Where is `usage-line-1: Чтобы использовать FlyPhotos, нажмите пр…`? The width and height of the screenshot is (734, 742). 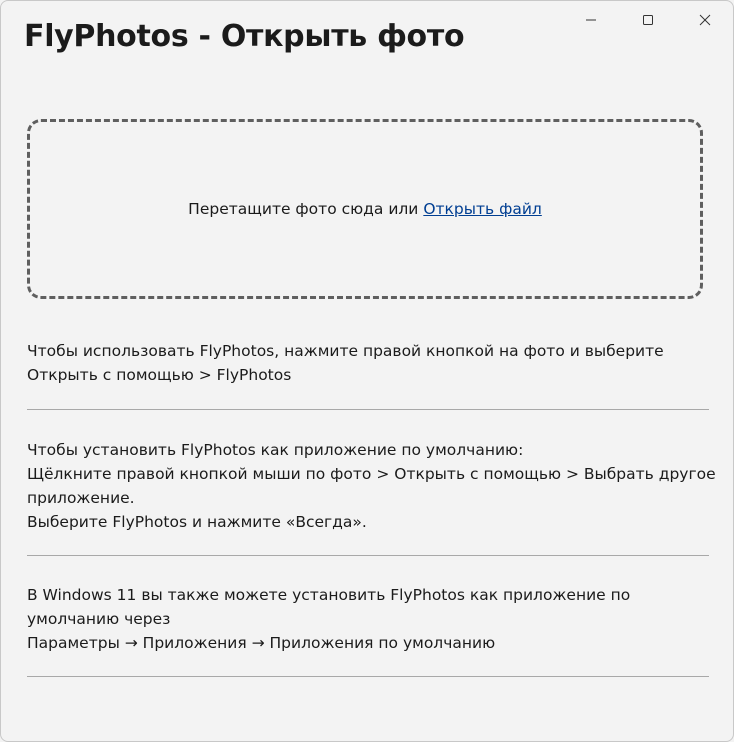
usage-line-1: Чтобы использовать FlyPhotos, нажмите пр… is located at coordinates (345, 351).